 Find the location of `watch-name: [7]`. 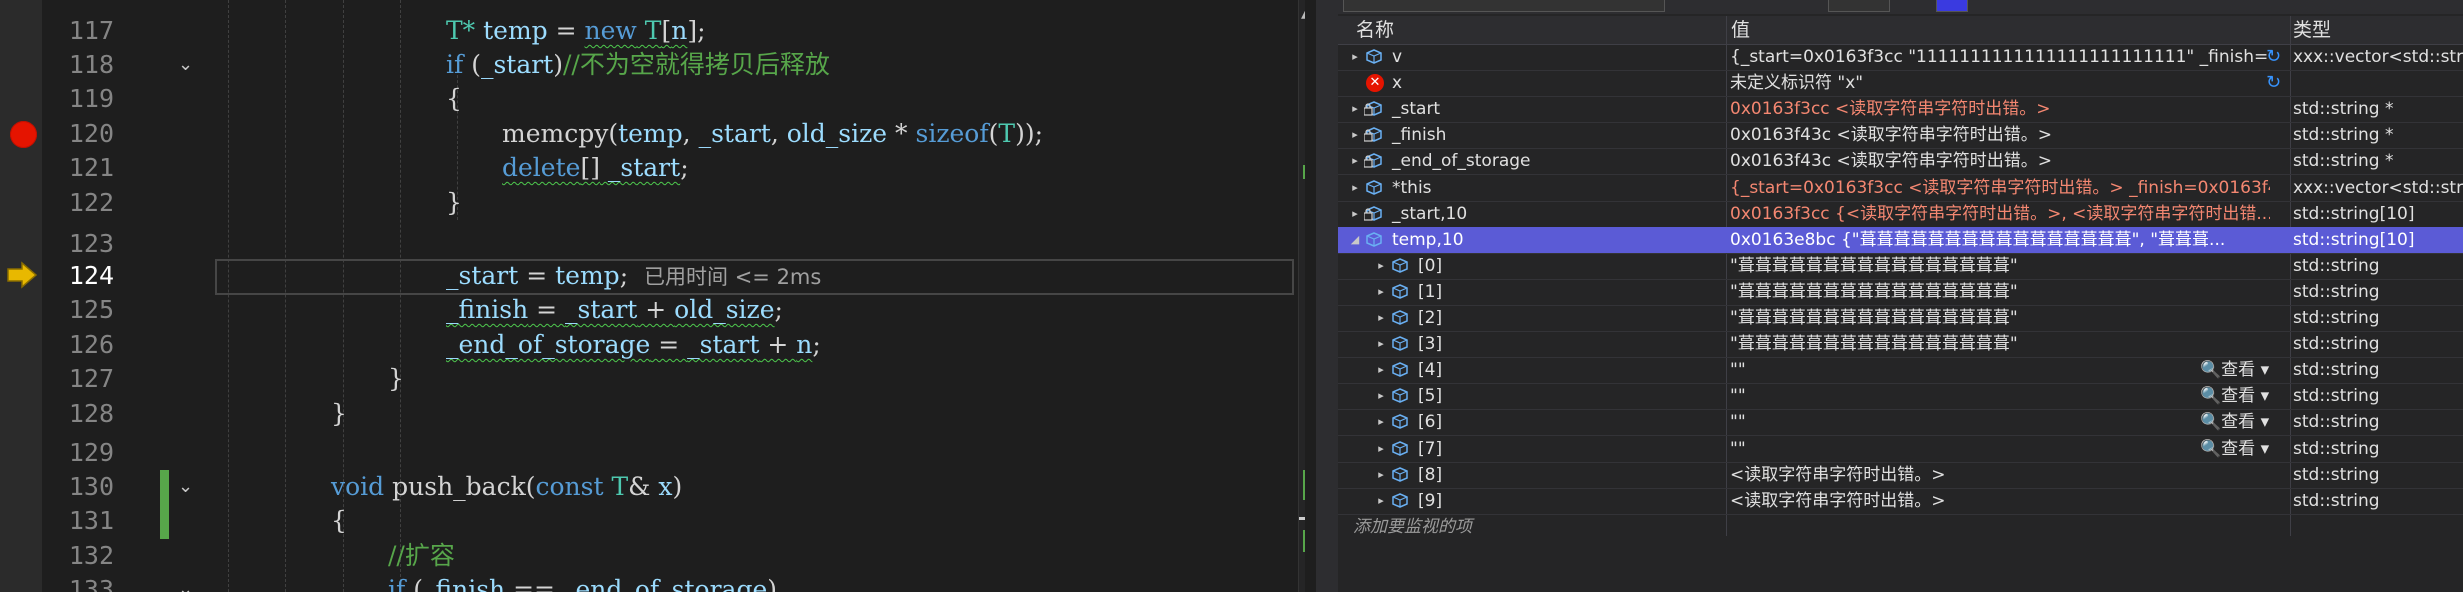

watch-name: [7] is located at coordinates (1430, 449).